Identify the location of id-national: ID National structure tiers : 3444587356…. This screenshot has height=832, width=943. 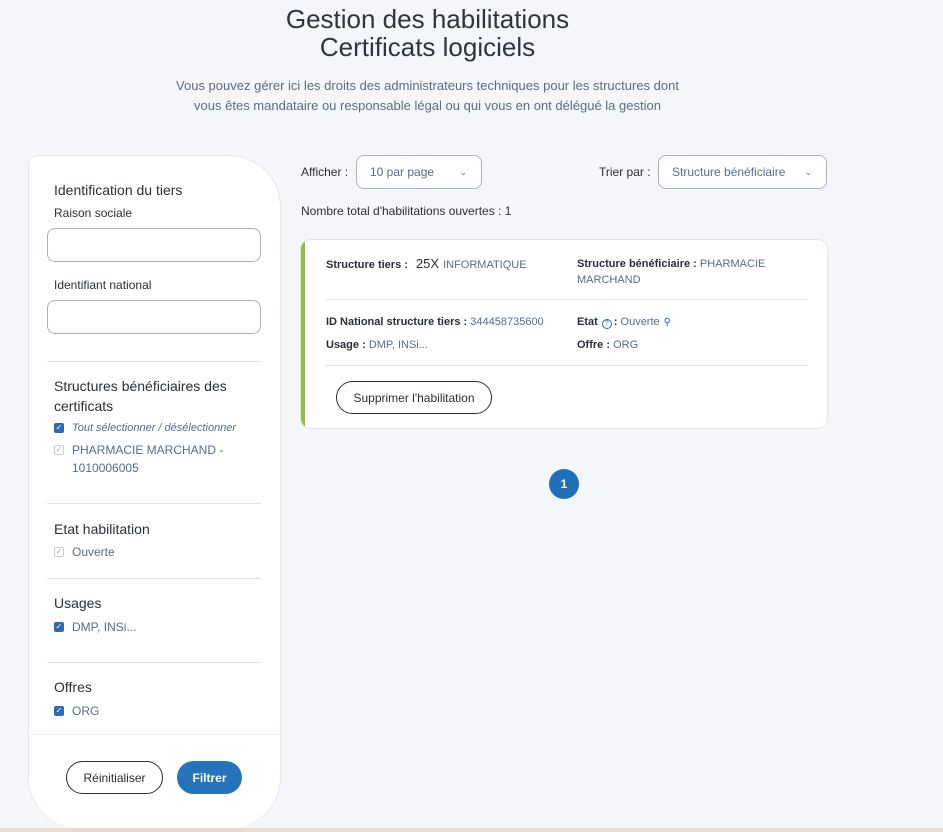
(435, 322).